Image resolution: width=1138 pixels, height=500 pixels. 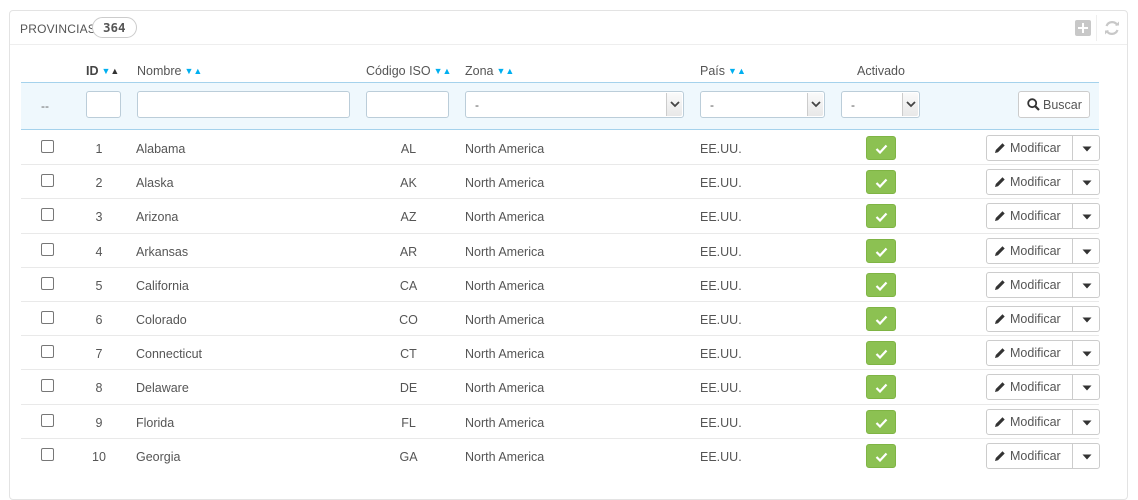 I want to click on row-iso-code: CA, so click(x=408, y=285).